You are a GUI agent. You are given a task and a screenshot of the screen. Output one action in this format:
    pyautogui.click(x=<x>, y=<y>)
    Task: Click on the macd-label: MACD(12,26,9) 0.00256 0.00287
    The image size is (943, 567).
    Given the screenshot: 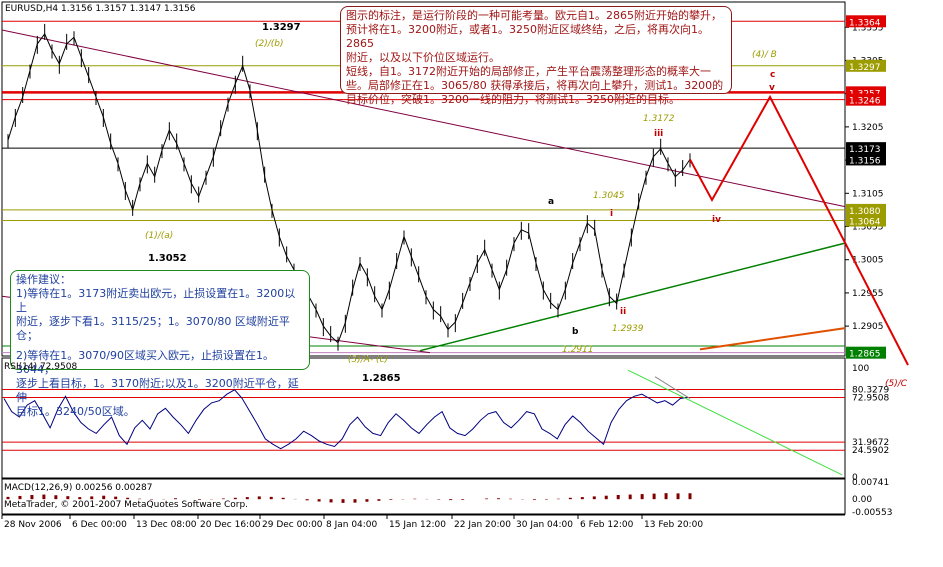 What is the action you would take?
    pyautogui.click(x=78, y=488)
    